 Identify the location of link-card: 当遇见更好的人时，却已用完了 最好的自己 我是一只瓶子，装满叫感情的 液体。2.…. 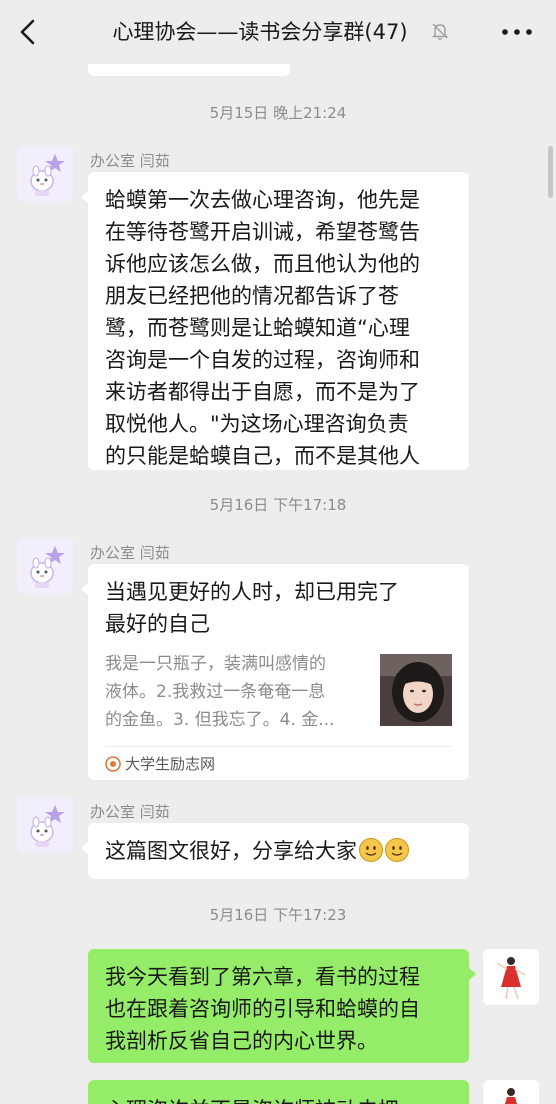
(275, 672).